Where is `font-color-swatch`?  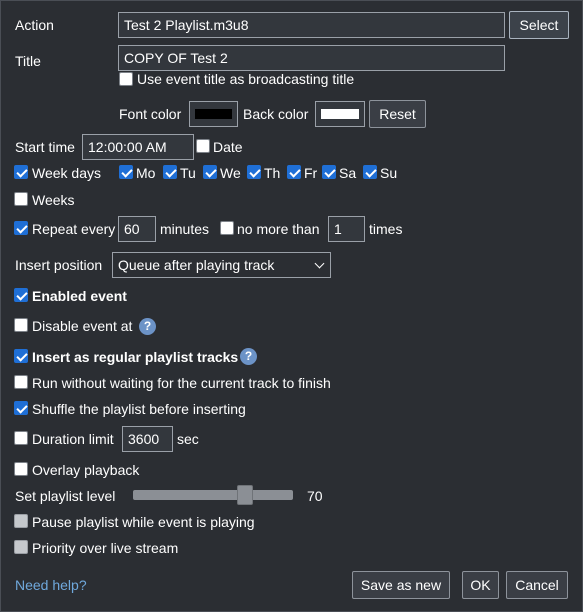 font-color-swatch is located at coordinates (213, 114).